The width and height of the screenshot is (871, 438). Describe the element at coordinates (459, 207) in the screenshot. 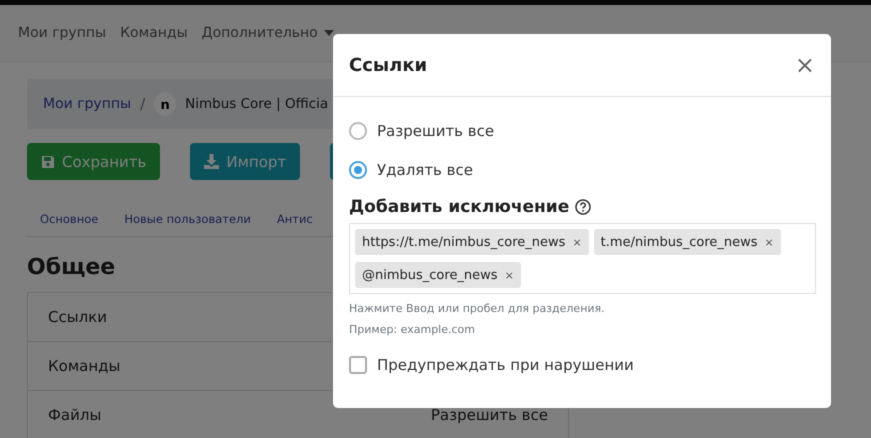

I see `exceptions-heading: Добавить исключение` at that location.